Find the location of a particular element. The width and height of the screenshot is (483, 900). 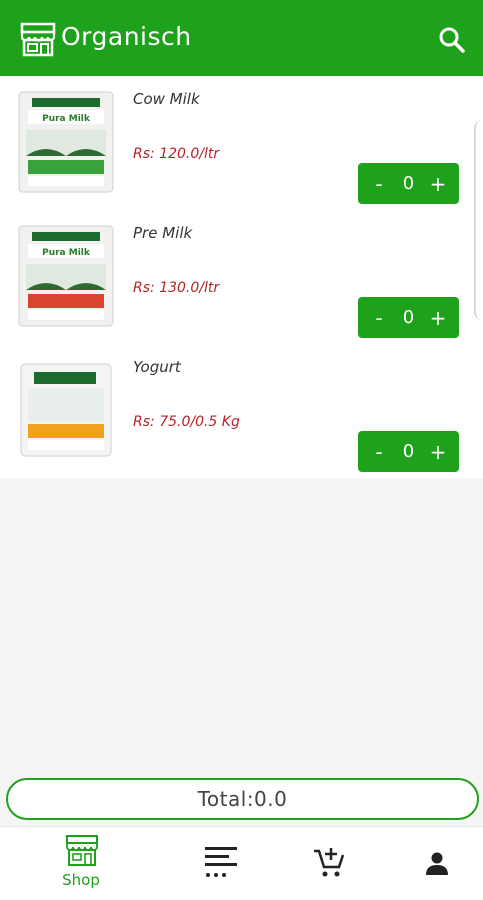

shop-logo-icon is located at coordinates (38, 39).